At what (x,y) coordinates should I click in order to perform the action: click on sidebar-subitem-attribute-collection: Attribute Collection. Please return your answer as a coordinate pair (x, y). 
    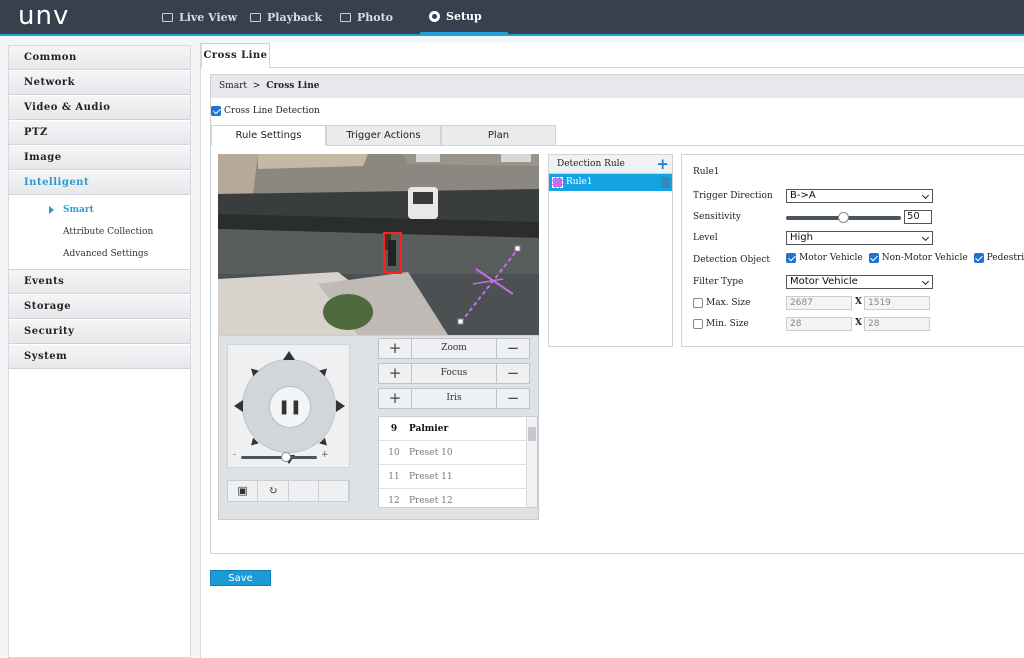
    Looking at the image, I should click on (99, 232).